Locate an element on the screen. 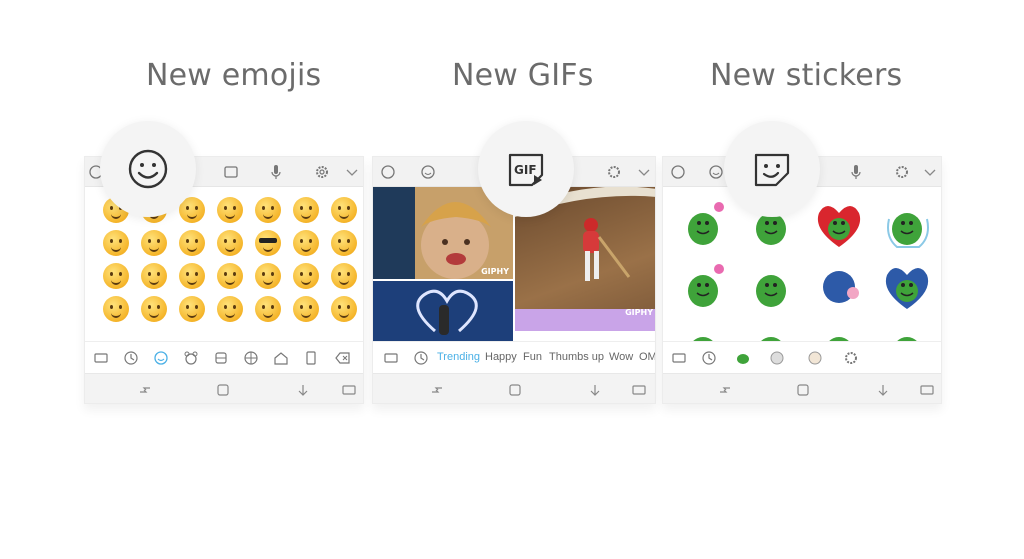 The image size is (1024, 559). emoji-grid-area is located at coordinates (224, 277).